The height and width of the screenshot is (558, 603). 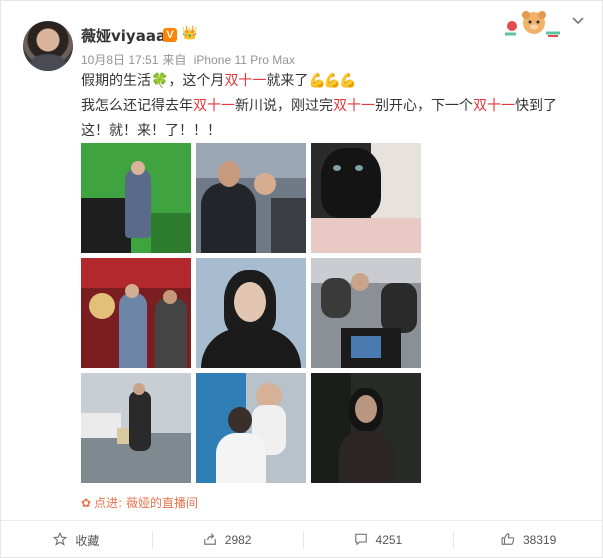 I want to click on post-line-2: 我怎么还记得去年双十一新川说，刚过完双十一别开心，下一个双十一快到了, so click(x=333, y=106).